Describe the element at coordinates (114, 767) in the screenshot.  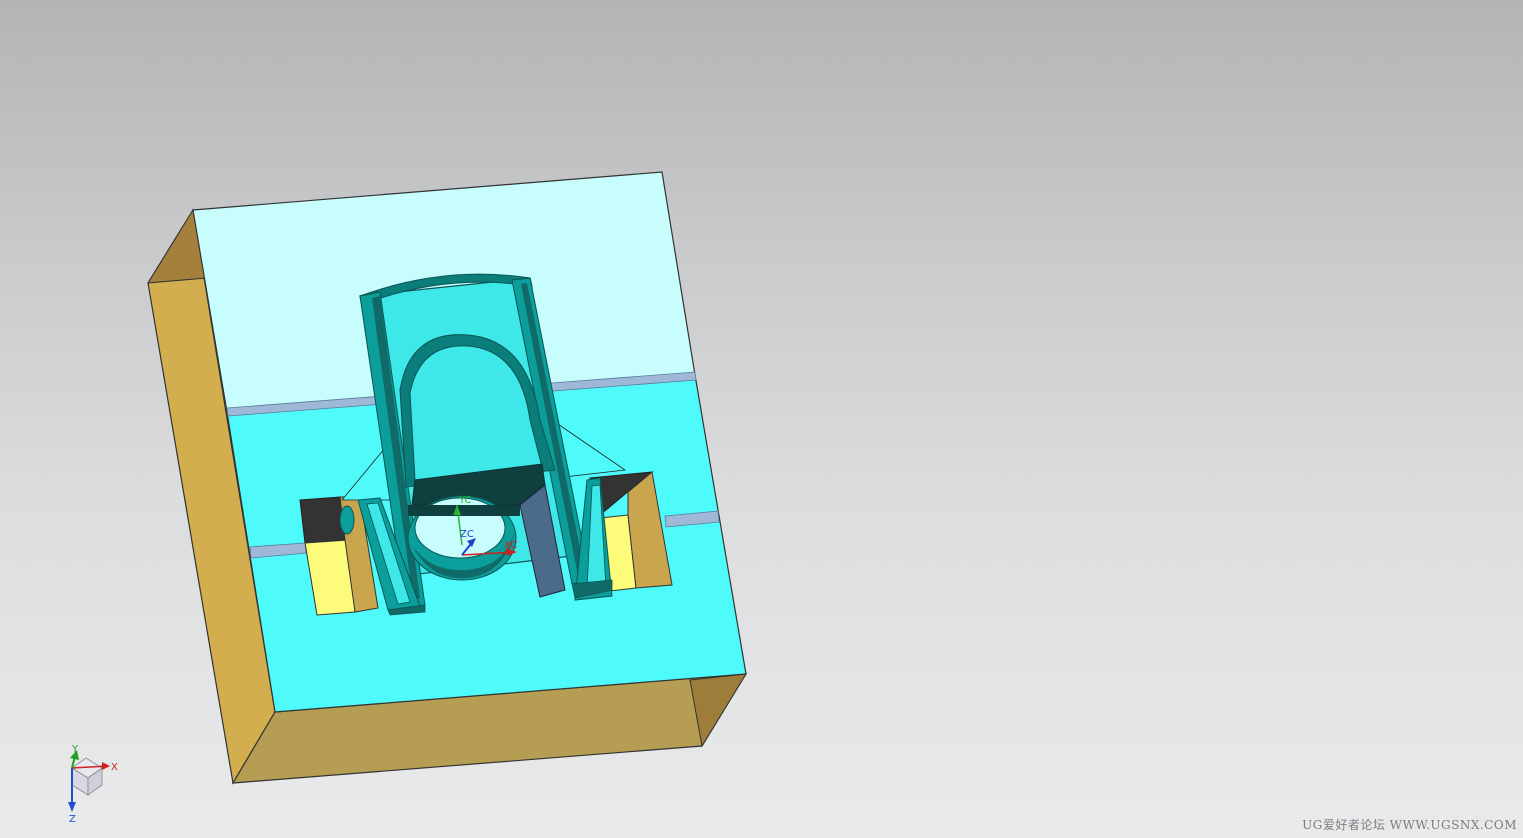
I see `view-triad-x-label: X` at that location.